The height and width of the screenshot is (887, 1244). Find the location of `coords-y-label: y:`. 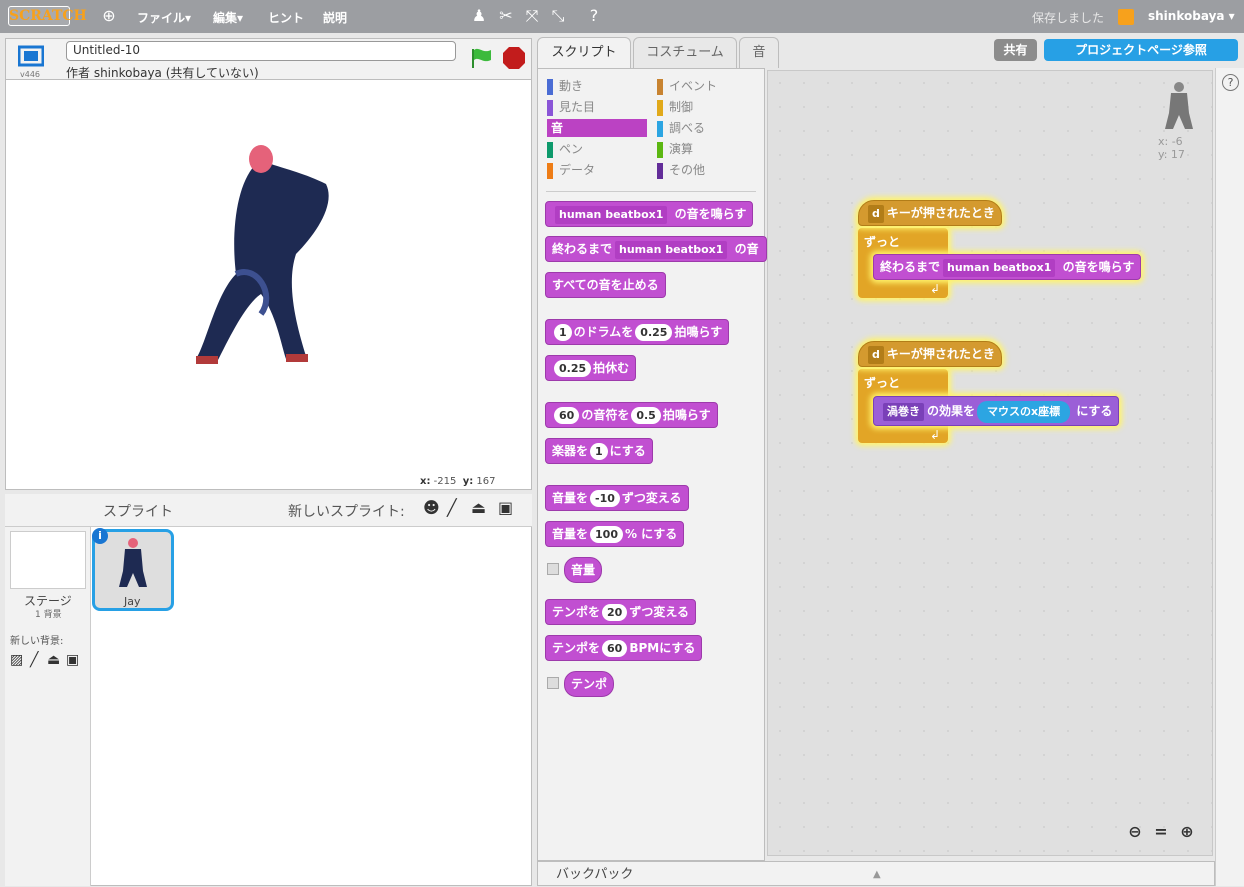

coords-y-label: y: is located at coordinates (468, 481).